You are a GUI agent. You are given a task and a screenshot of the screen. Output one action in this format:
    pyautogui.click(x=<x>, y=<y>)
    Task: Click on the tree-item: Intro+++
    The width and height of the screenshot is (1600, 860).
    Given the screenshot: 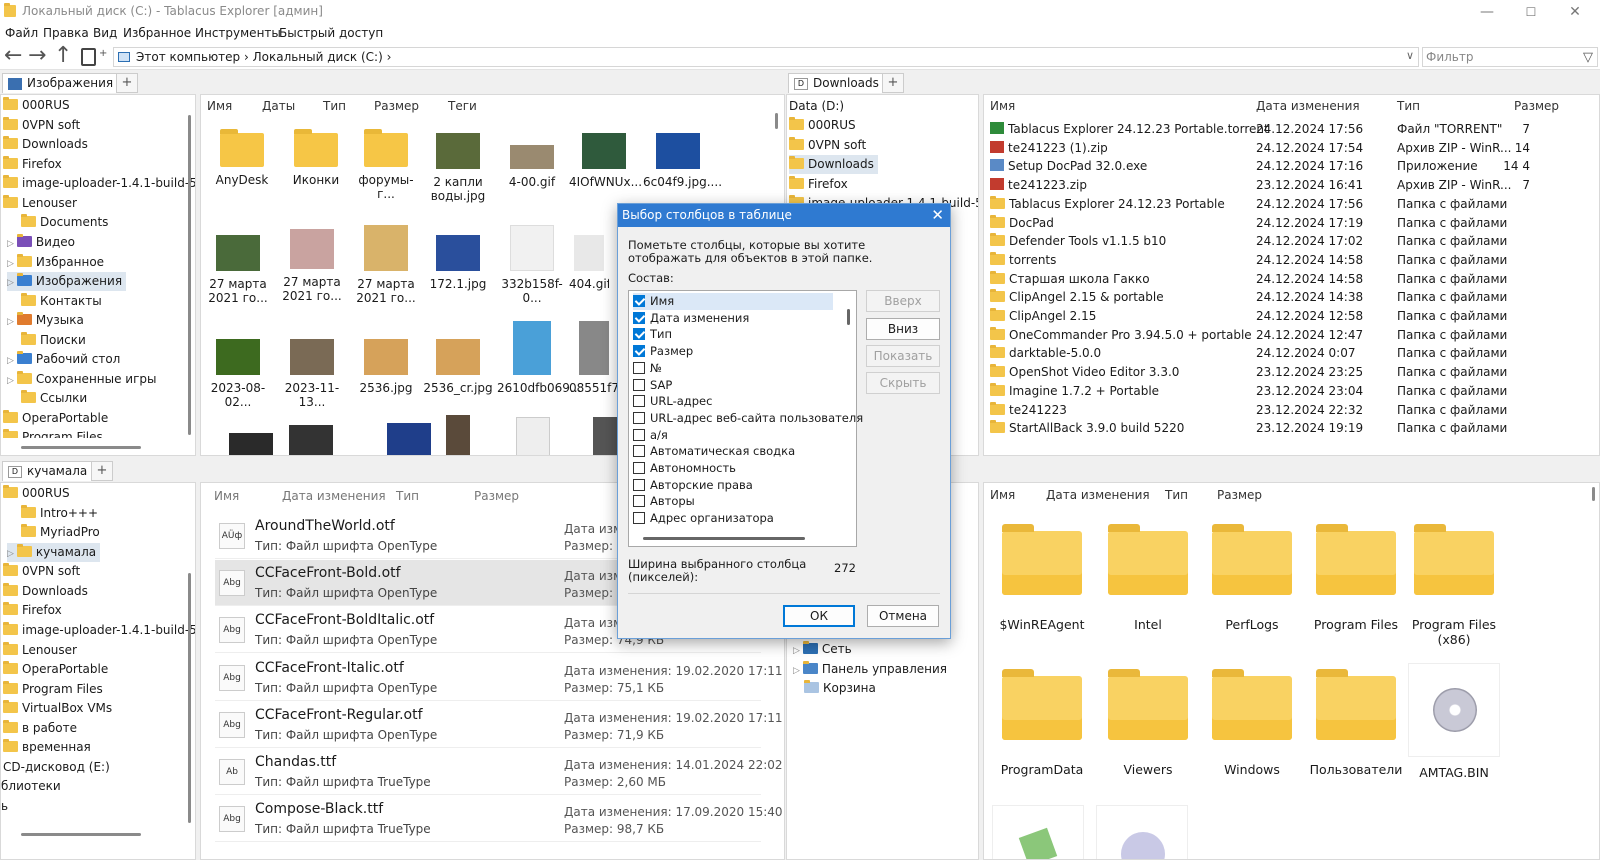 What is the action you would take?
    pyautogui.click(x=59, y=513)
    